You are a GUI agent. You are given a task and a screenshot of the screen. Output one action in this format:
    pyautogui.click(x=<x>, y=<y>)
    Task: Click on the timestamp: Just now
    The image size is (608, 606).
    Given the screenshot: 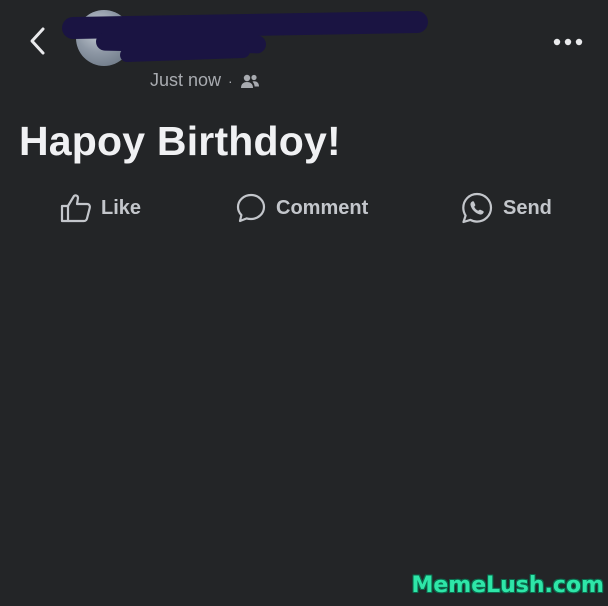 What is the action you would take?
    pyautogui.click(x=186, y=80)
    